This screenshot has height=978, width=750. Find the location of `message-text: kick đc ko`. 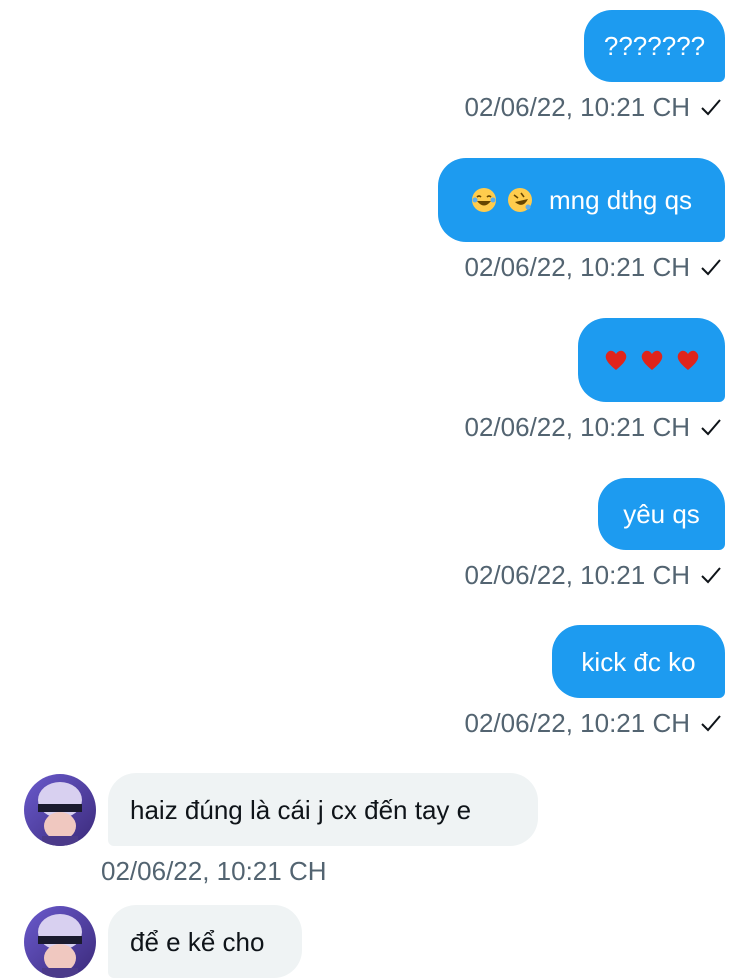

message-text: kick đc ko is located at coordinates (638, 661).